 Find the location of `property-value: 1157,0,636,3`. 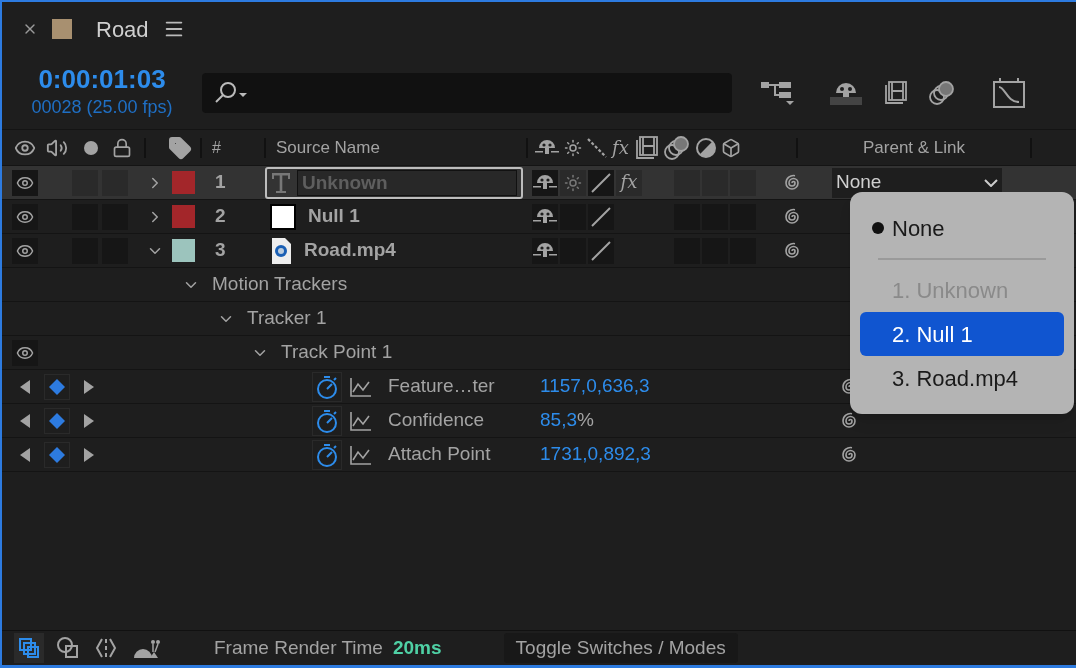

property-value: 1157,0,636,3 is located at coordinates (689, 386).